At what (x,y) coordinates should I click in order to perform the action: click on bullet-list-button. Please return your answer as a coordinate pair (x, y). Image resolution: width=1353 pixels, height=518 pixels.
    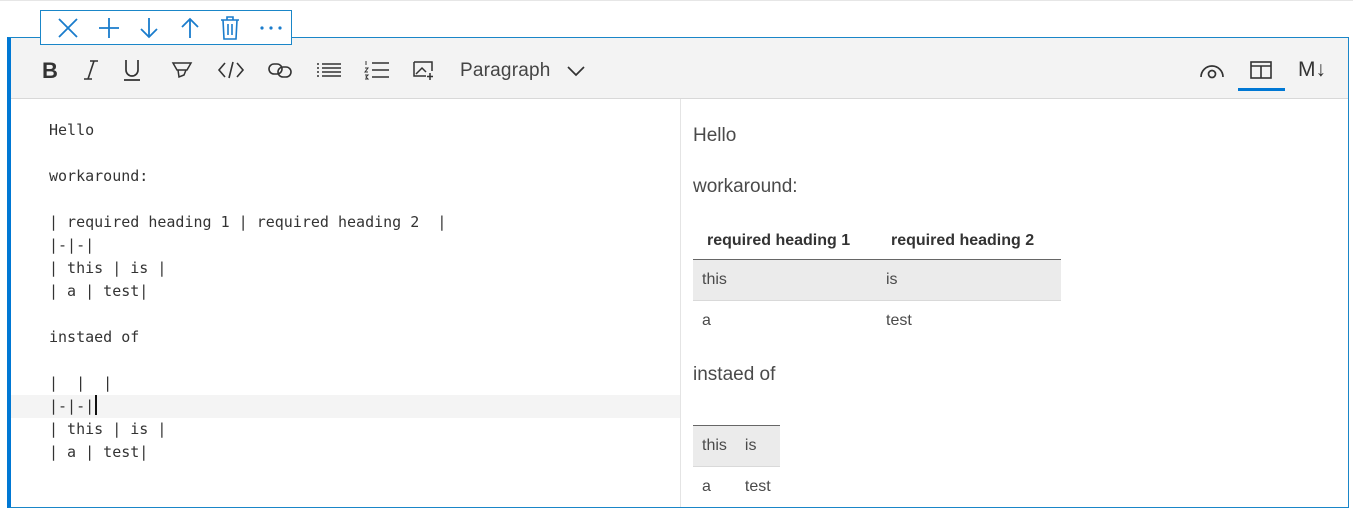
    Looking at the image, I should click on (329, 70).